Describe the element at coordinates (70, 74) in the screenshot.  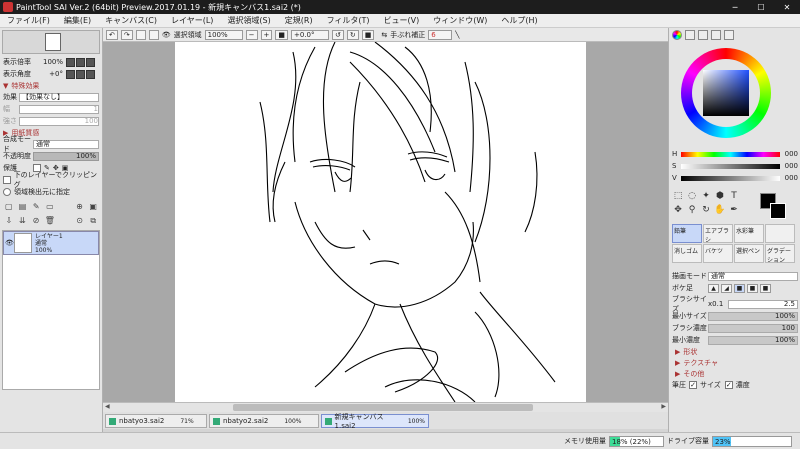
I see `rotate-left-icon` at that location.